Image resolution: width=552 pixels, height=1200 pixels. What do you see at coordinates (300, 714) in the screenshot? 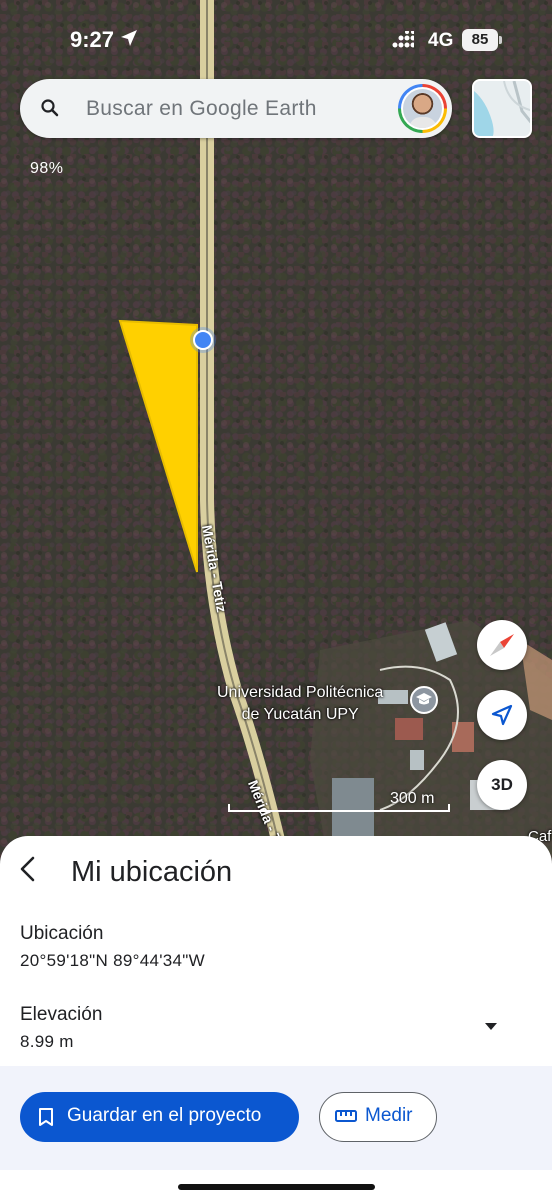
I see `place-label-line: de Yucatán UPY` at bounding box center [300, 714].